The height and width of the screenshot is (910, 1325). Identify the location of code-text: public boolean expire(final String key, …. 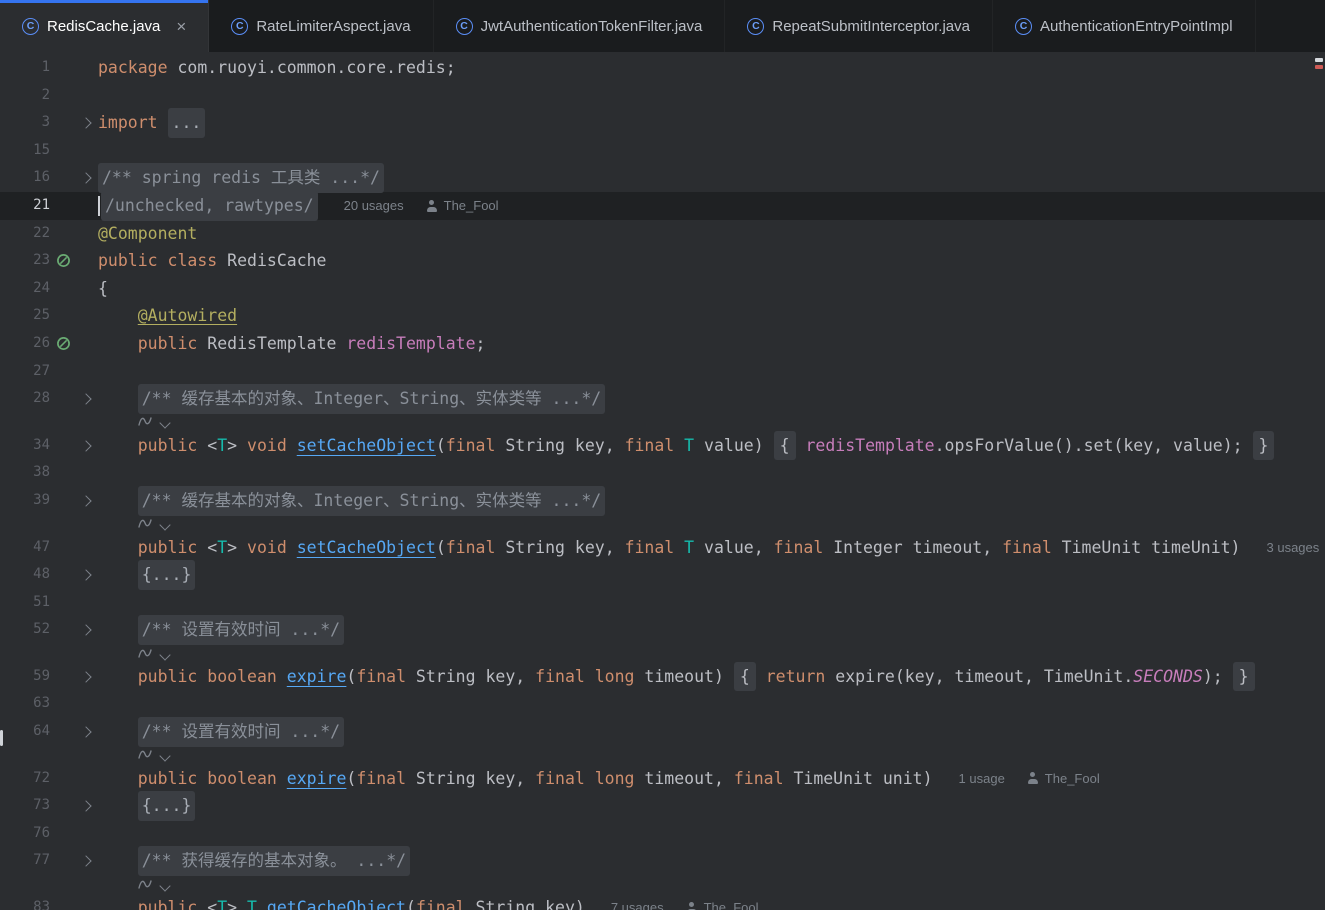
(711, 676).